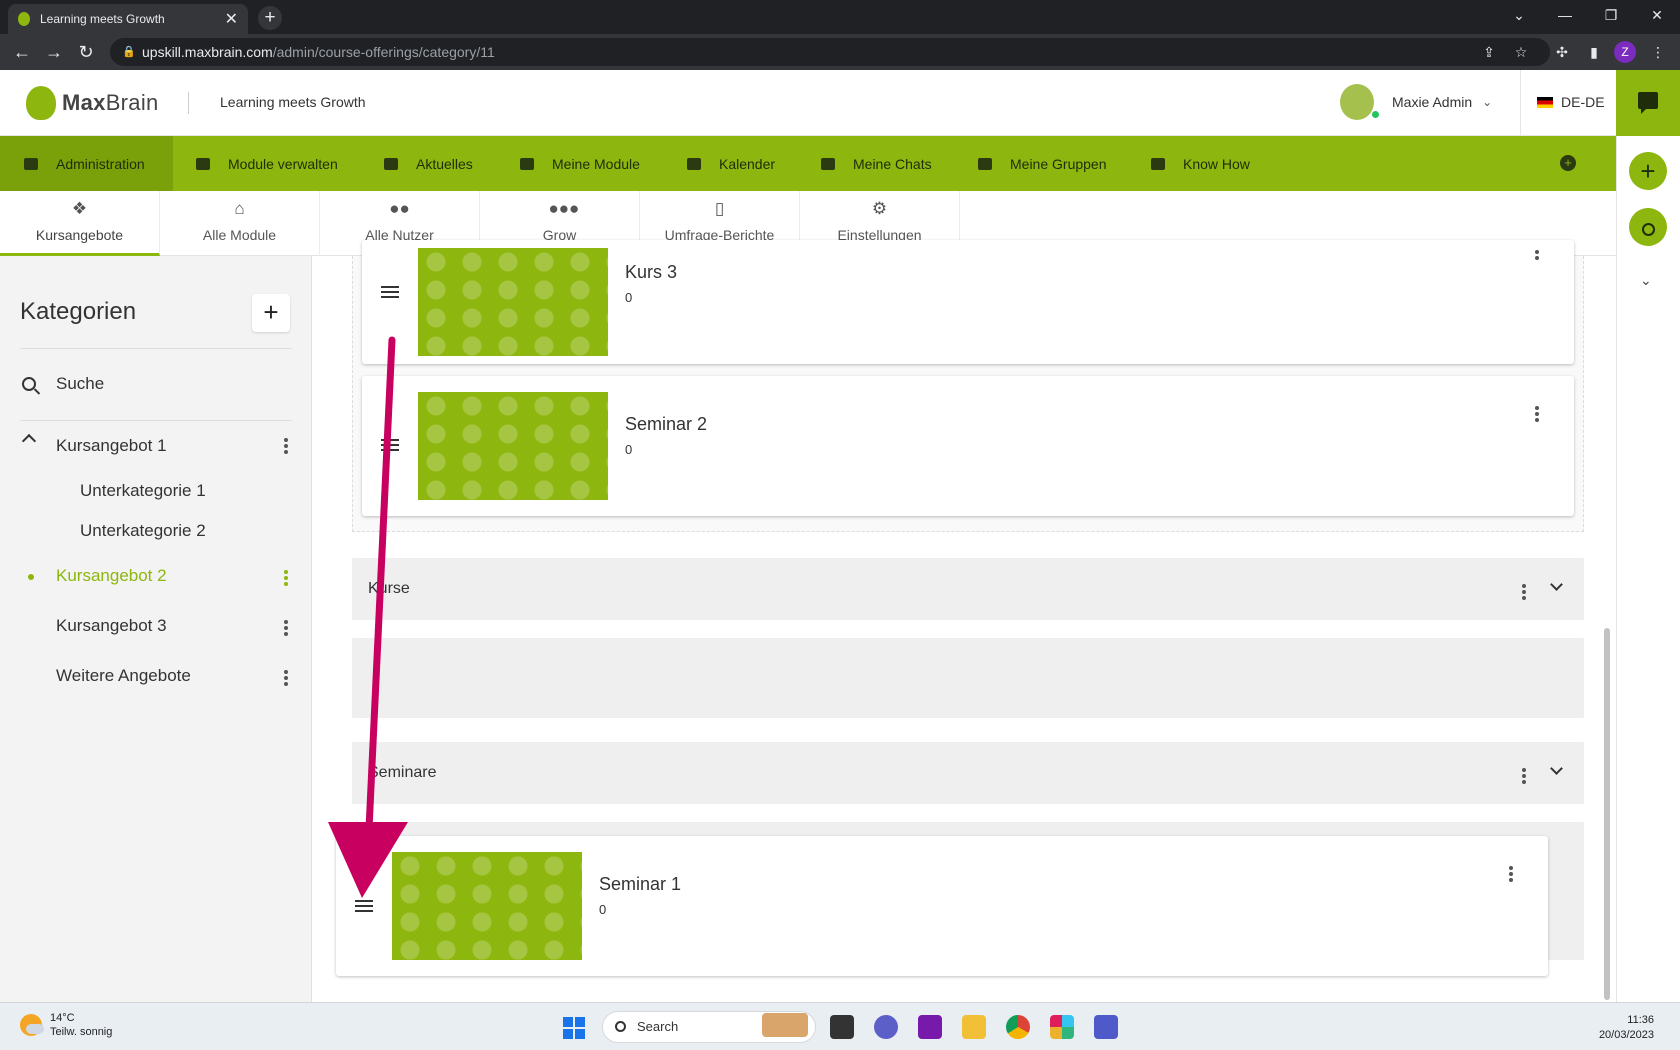  Describe the element at coordinates (640, 884) in the screenshot. I see `card-title: Seminar 1` at that location.